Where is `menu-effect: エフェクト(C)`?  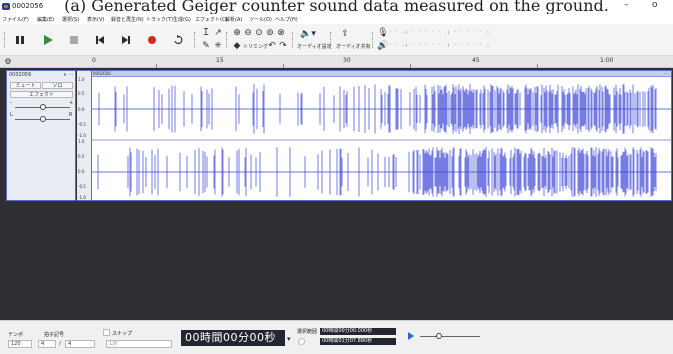 menu-effect: エフェクト(C) is located at coordinates (211, 19).